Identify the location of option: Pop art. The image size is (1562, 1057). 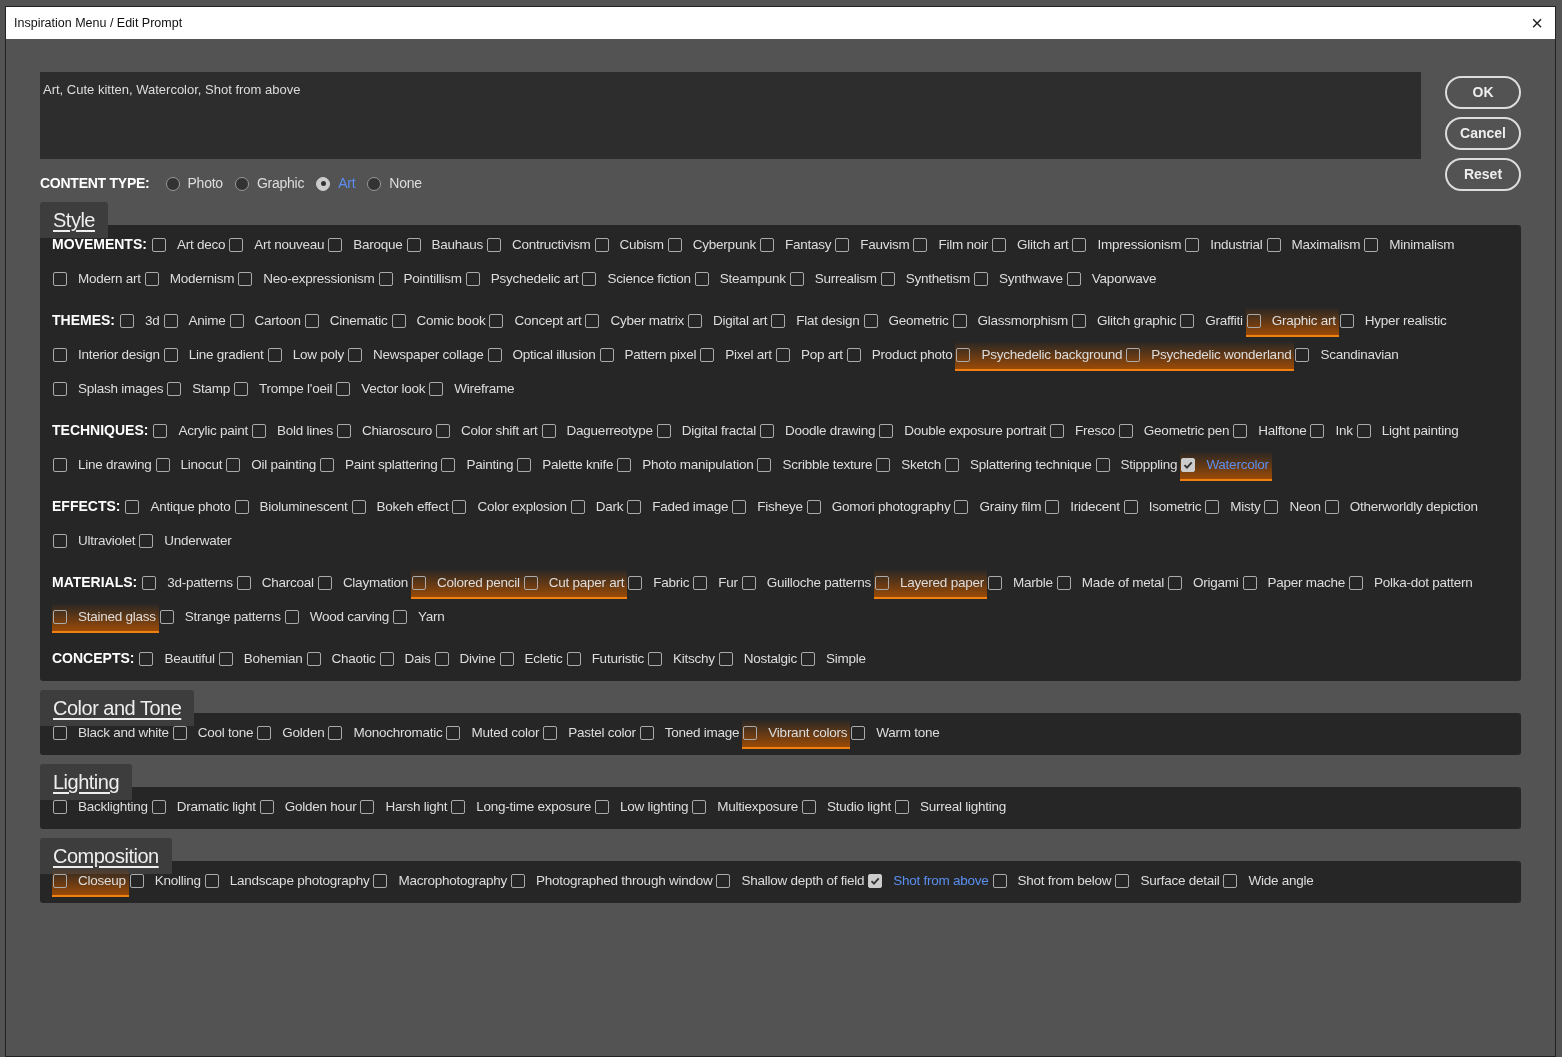
(810, 356).